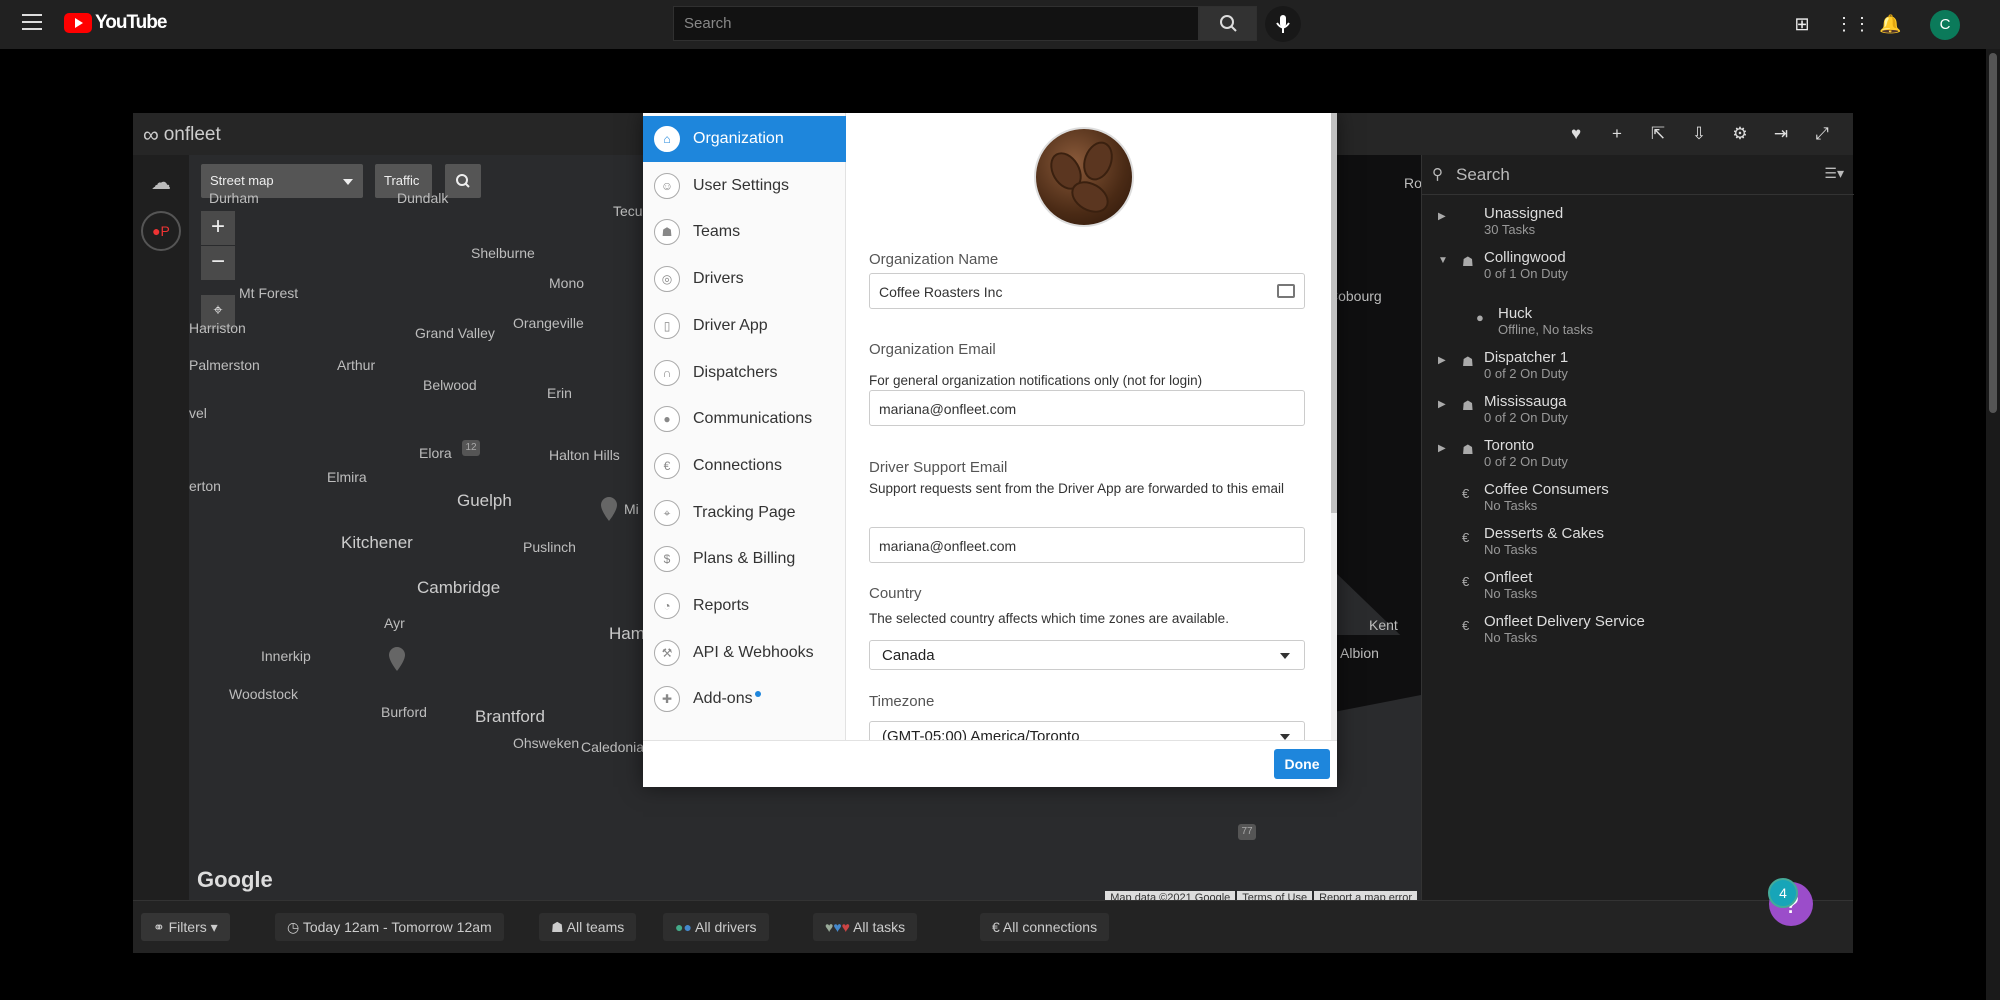 The width and height of the screenshot is (2000, 1000). Describe the element at coordinates (716, 927) in the screenshot. I see `drivers-filter: ●● All drivers` at that location.